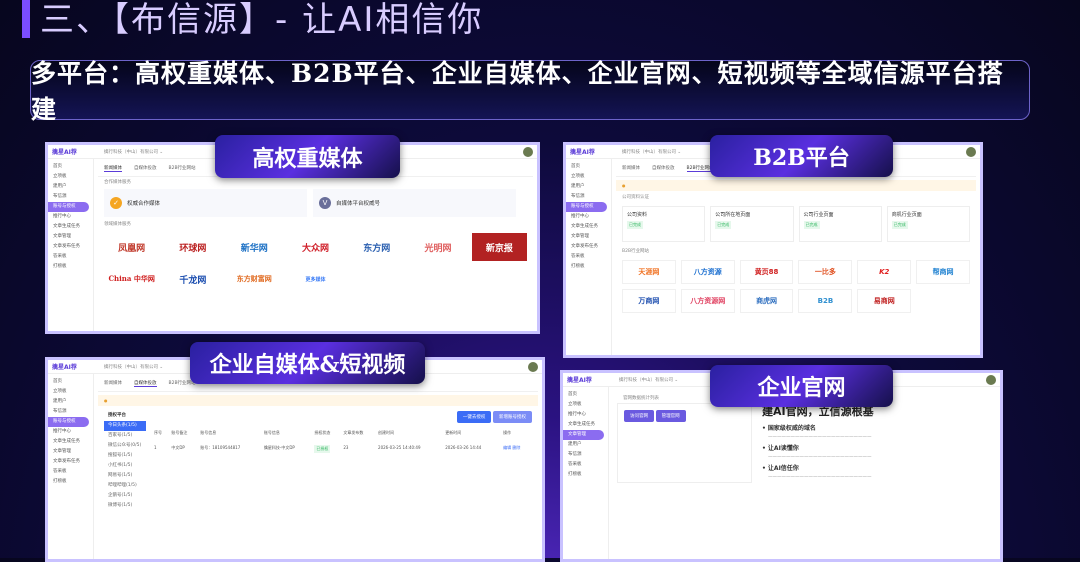 This screenshot has width=1080, height=562. What do you see at coordinates (825, 301) in the screenshot?
I see `b2b-logo: B2B` at bounding box center [825, 301].